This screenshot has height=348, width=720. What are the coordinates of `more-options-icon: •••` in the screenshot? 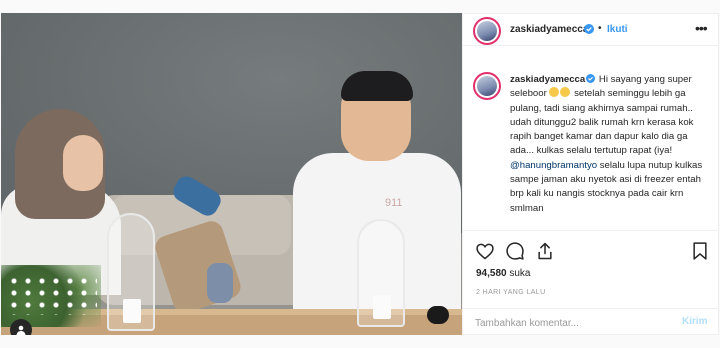 It's located at (701, 28).